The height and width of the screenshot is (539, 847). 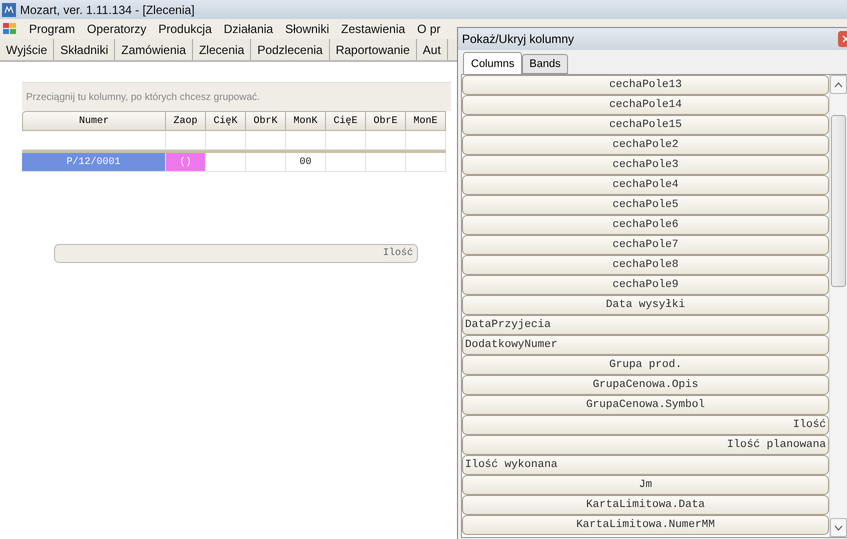 I want to click on menu-item: Operatorzy, so click(x=116, y=29).